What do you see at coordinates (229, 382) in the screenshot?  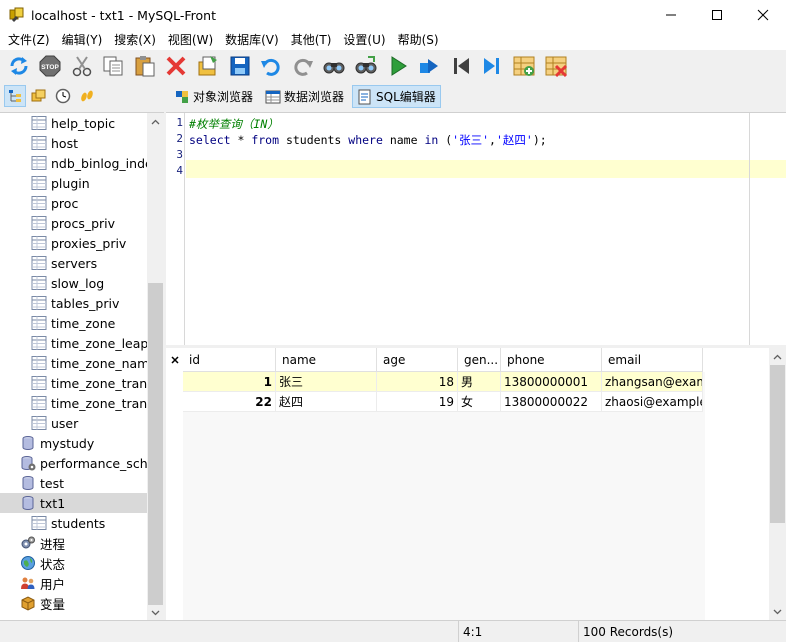 I see `cell-id: 1` at bounding box center [229, 382].